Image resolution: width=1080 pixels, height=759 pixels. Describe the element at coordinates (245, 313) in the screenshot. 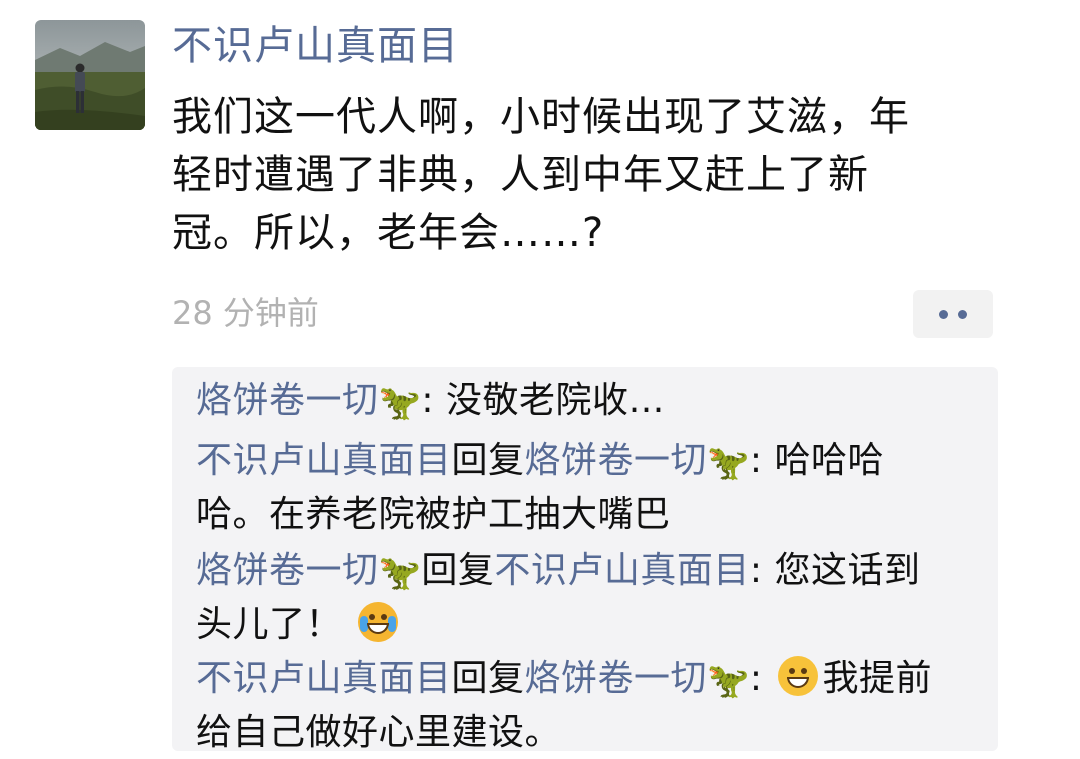

I see `post-timestamp: 28 分钟前` at that location.